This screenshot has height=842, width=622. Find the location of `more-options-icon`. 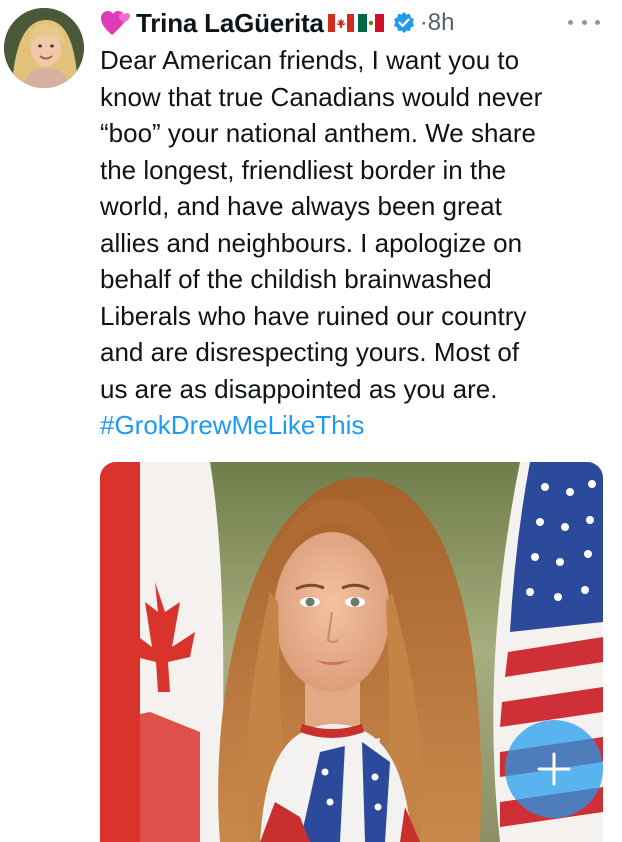

more-options-icon is located at coordinates (584, 22).